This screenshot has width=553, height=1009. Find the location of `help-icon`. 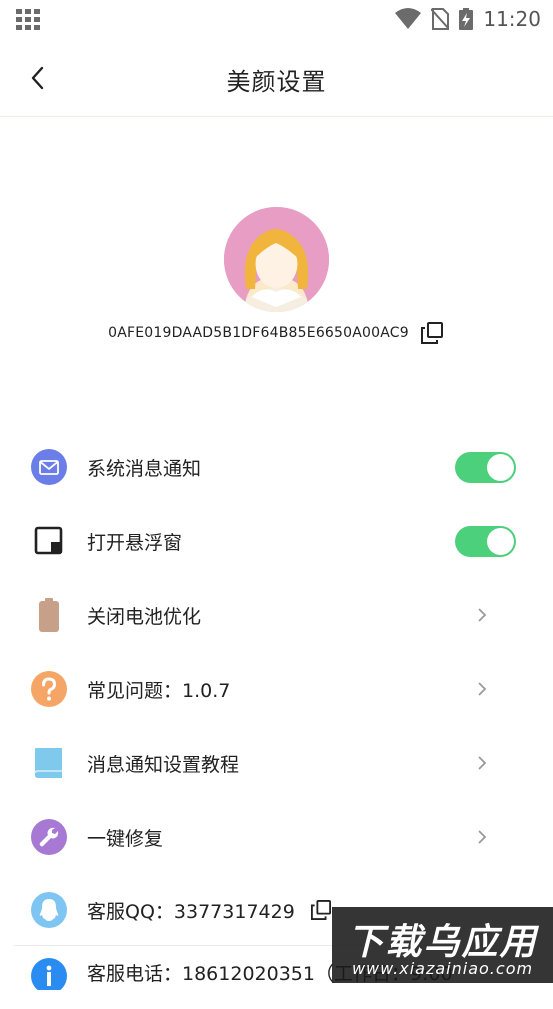

help-icon is located at coordinates (49, 689).